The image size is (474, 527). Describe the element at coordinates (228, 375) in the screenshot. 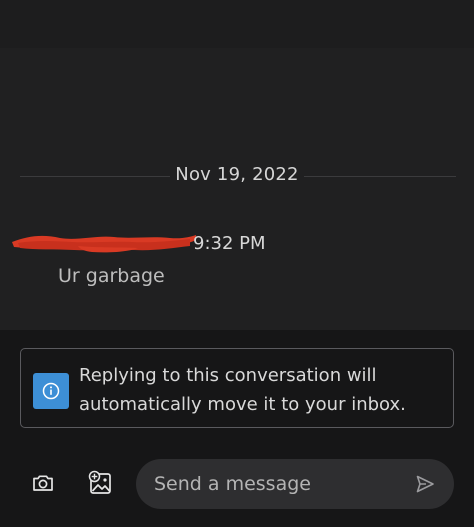

I see `reply-notice-line-1: Replying to this conversation will` at that location.